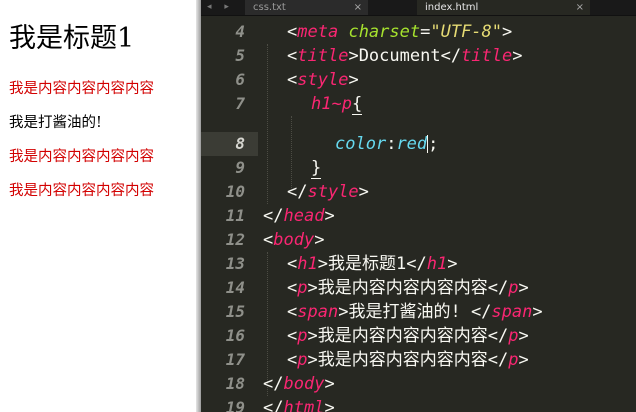  Describe the element at coordinates (408, 336) in the screenshot. I see `code-line-16: <p>我是内容内容内容内容</p>` at that location.